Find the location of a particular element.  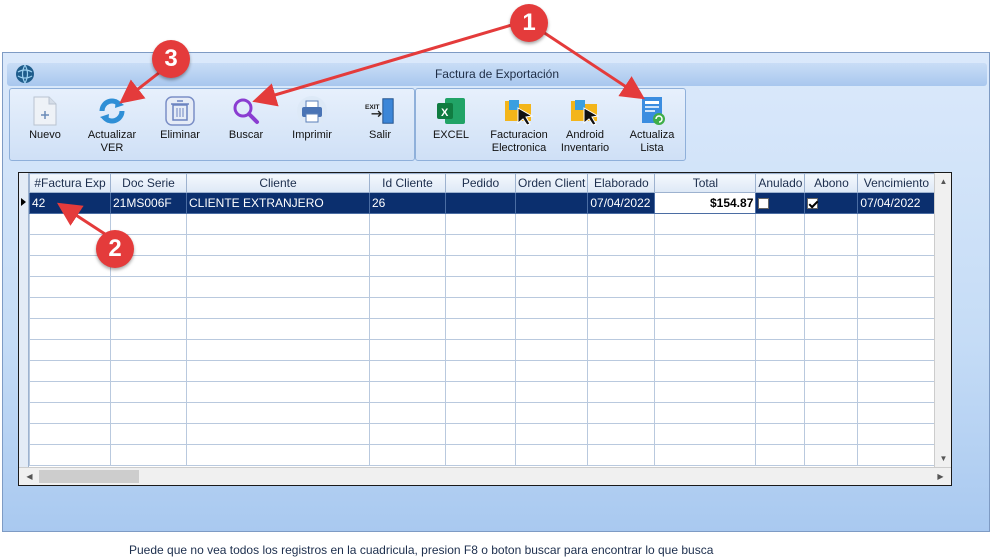

cell-doc-serie: 21MS006F is located at coordinates (148, 203).